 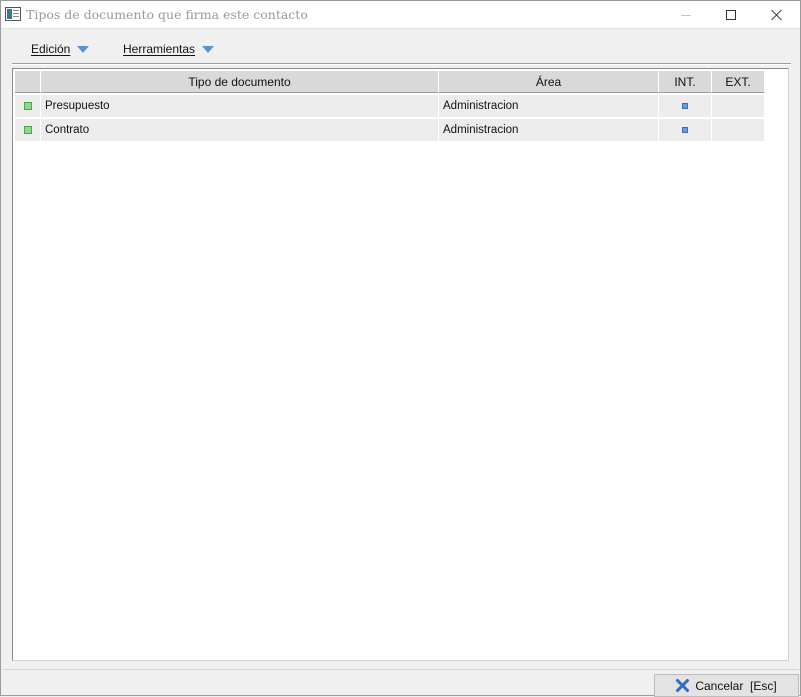 I want to click on minimize-button, so click(x=686, y=15).